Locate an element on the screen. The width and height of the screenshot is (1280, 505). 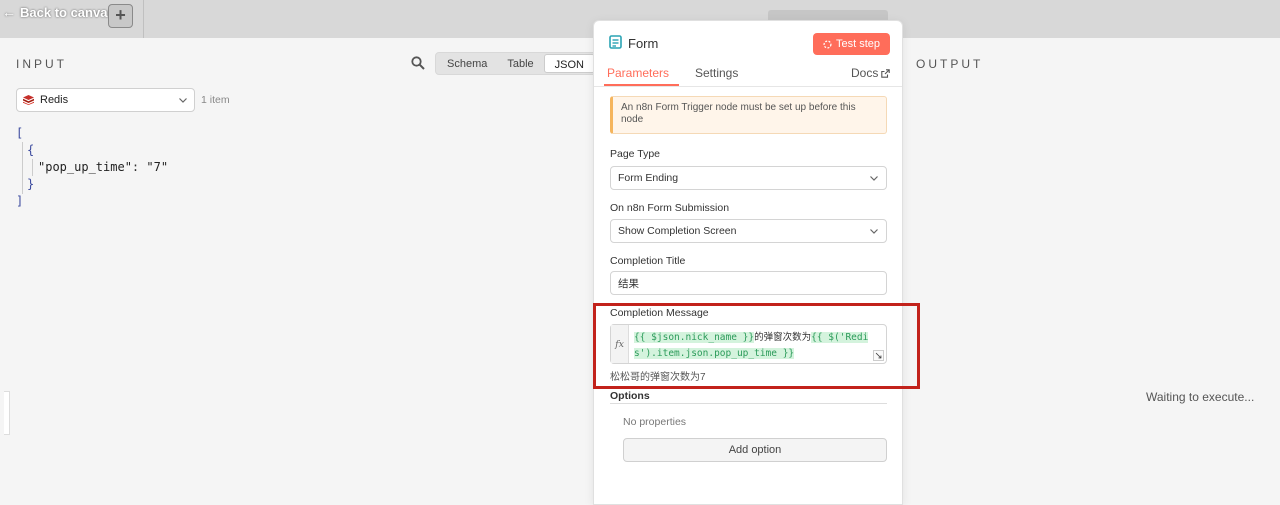
on-submission-select: Show Completion Screen is located at coordinates (748, 231).